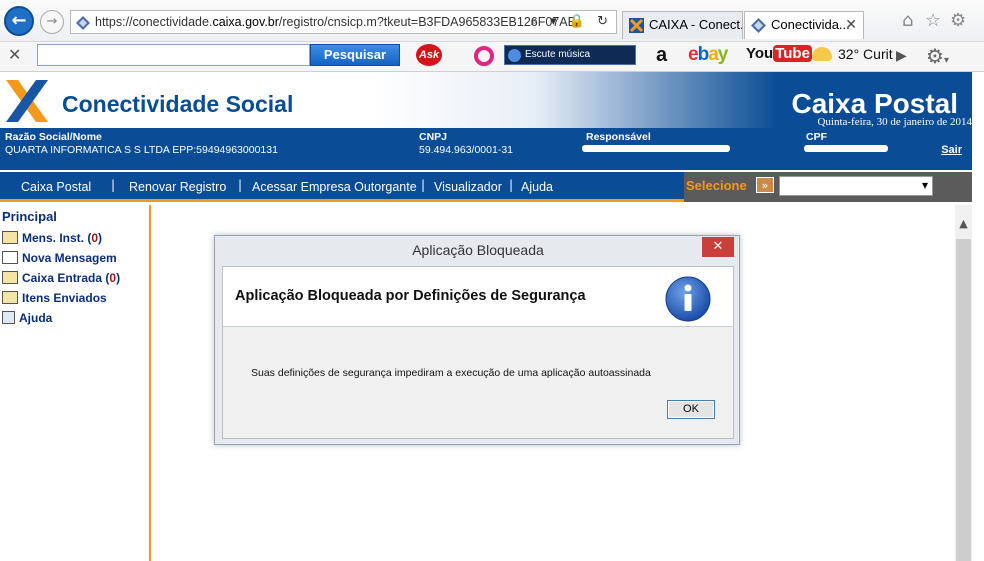 Image resolution: width=984 pixels, height=561 pixels. I want to click on ring-icon, so click(484, 56).